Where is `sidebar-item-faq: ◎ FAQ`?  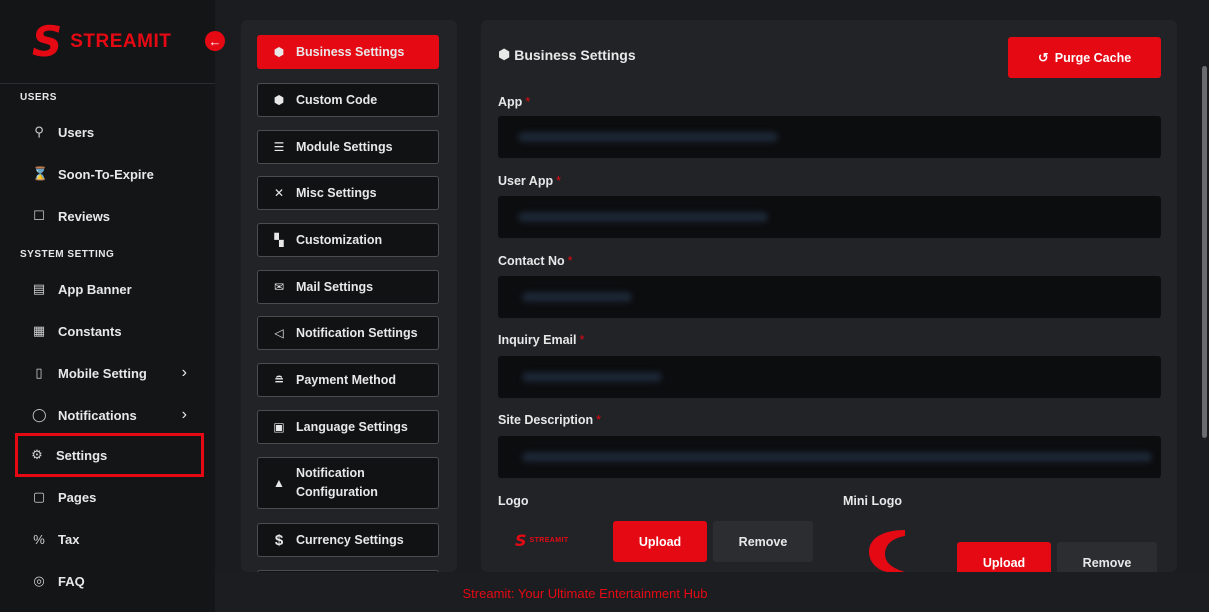 sidebar-item-faq: ◎ FAQ is located at coordinates (107, 581).